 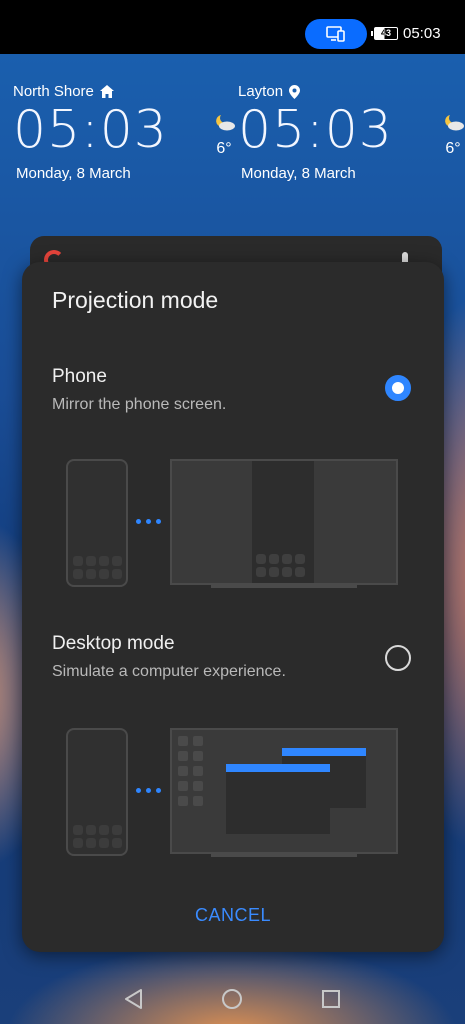 What do you see at coordinates (135, 300) in the screenshot?
I see `dialog-title: Projection mode` at bounding box center [135, 300].